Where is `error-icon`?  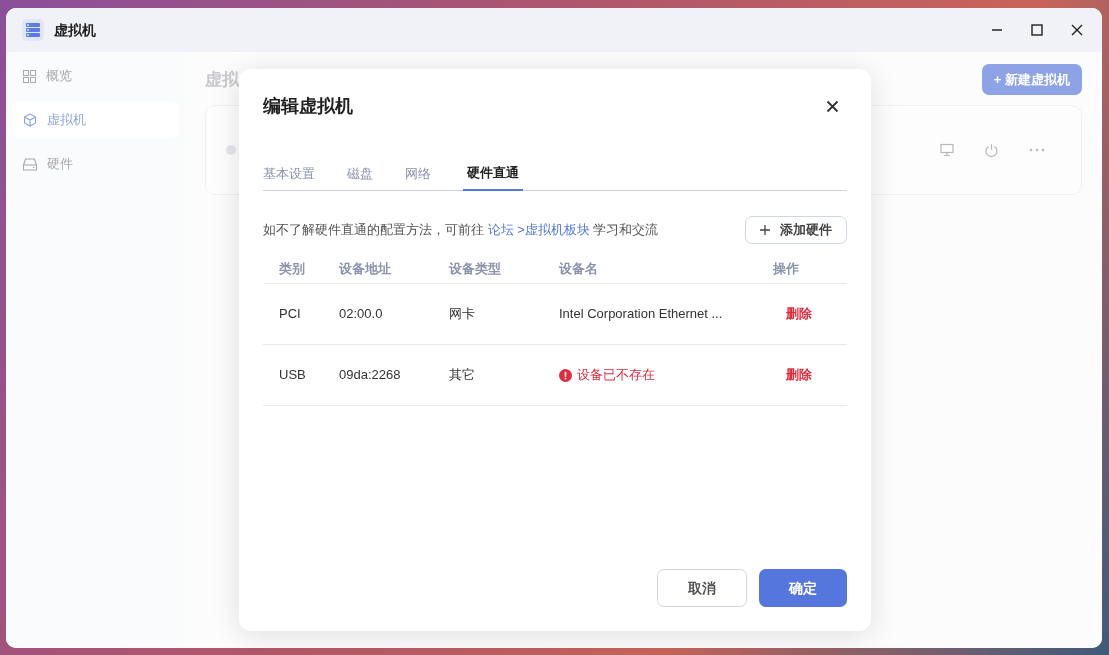
error-icon is located at coordinates (565, 375).